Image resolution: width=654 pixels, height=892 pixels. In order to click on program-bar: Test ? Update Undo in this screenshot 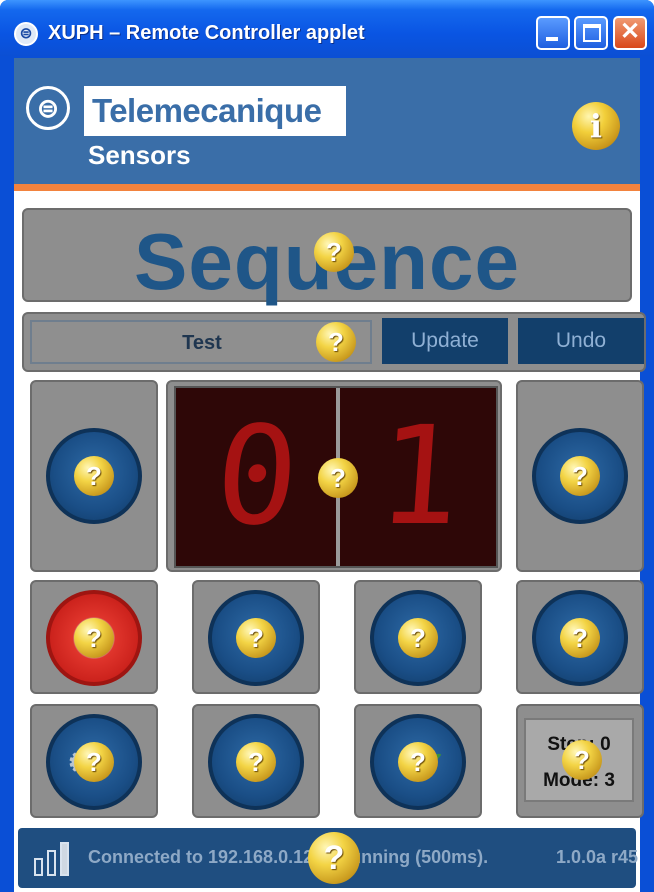, I will do `click(334, 342)`.